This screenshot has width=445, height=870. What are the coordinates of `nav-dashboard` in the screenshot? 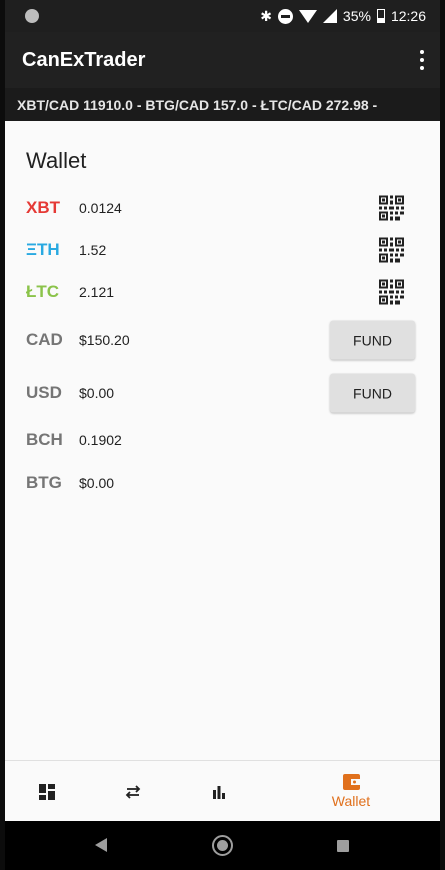 It's located at (47, 791).